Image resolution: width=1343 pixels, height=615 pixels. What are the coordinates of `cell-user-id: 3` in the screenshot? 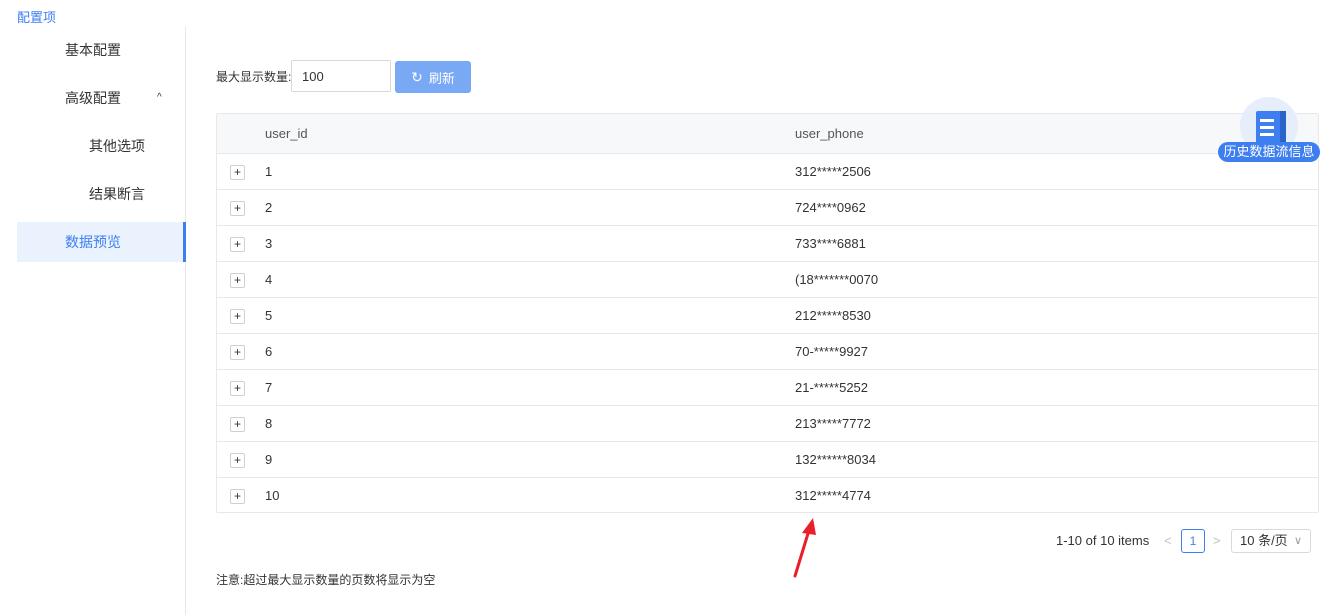 It's located at (269, 243).